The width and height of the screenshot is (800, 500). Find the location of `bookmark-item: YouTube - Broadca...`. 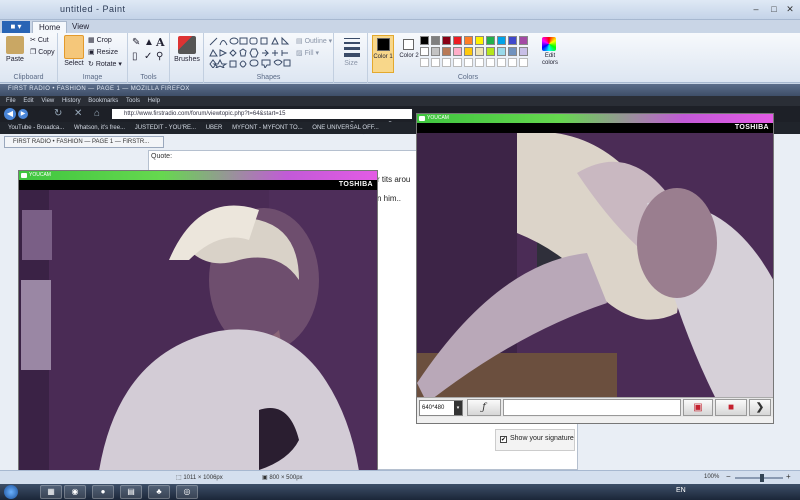

bookmark-item: YouTube - Broadca... is located at coordinates (36, 128).